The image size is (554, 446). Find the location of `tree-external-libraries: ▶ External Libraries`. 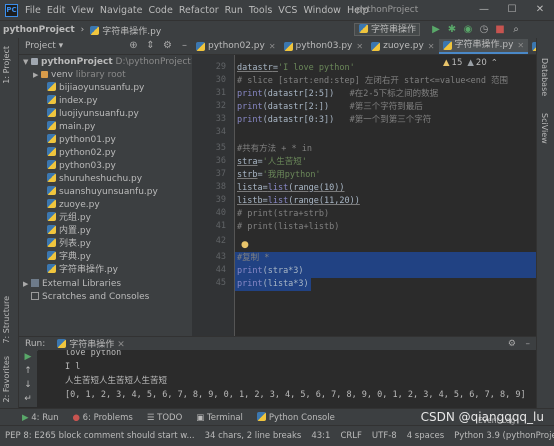

tree-external-libraries: ▶ External Libraries is located at coordinates (72, 284).